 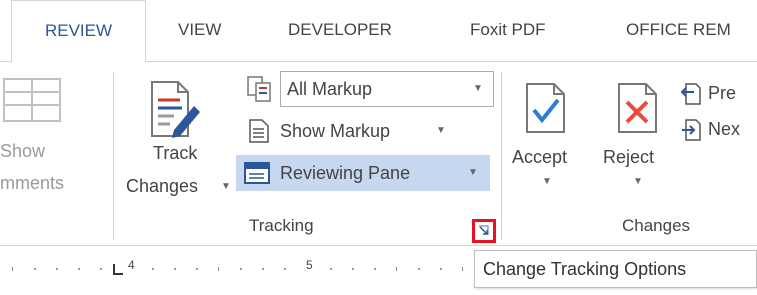 What do you see at coordinates (678, 30) in the screenshot?
I see `tab-office-rem: OFFICE REM` at bounding box center [678, 30].